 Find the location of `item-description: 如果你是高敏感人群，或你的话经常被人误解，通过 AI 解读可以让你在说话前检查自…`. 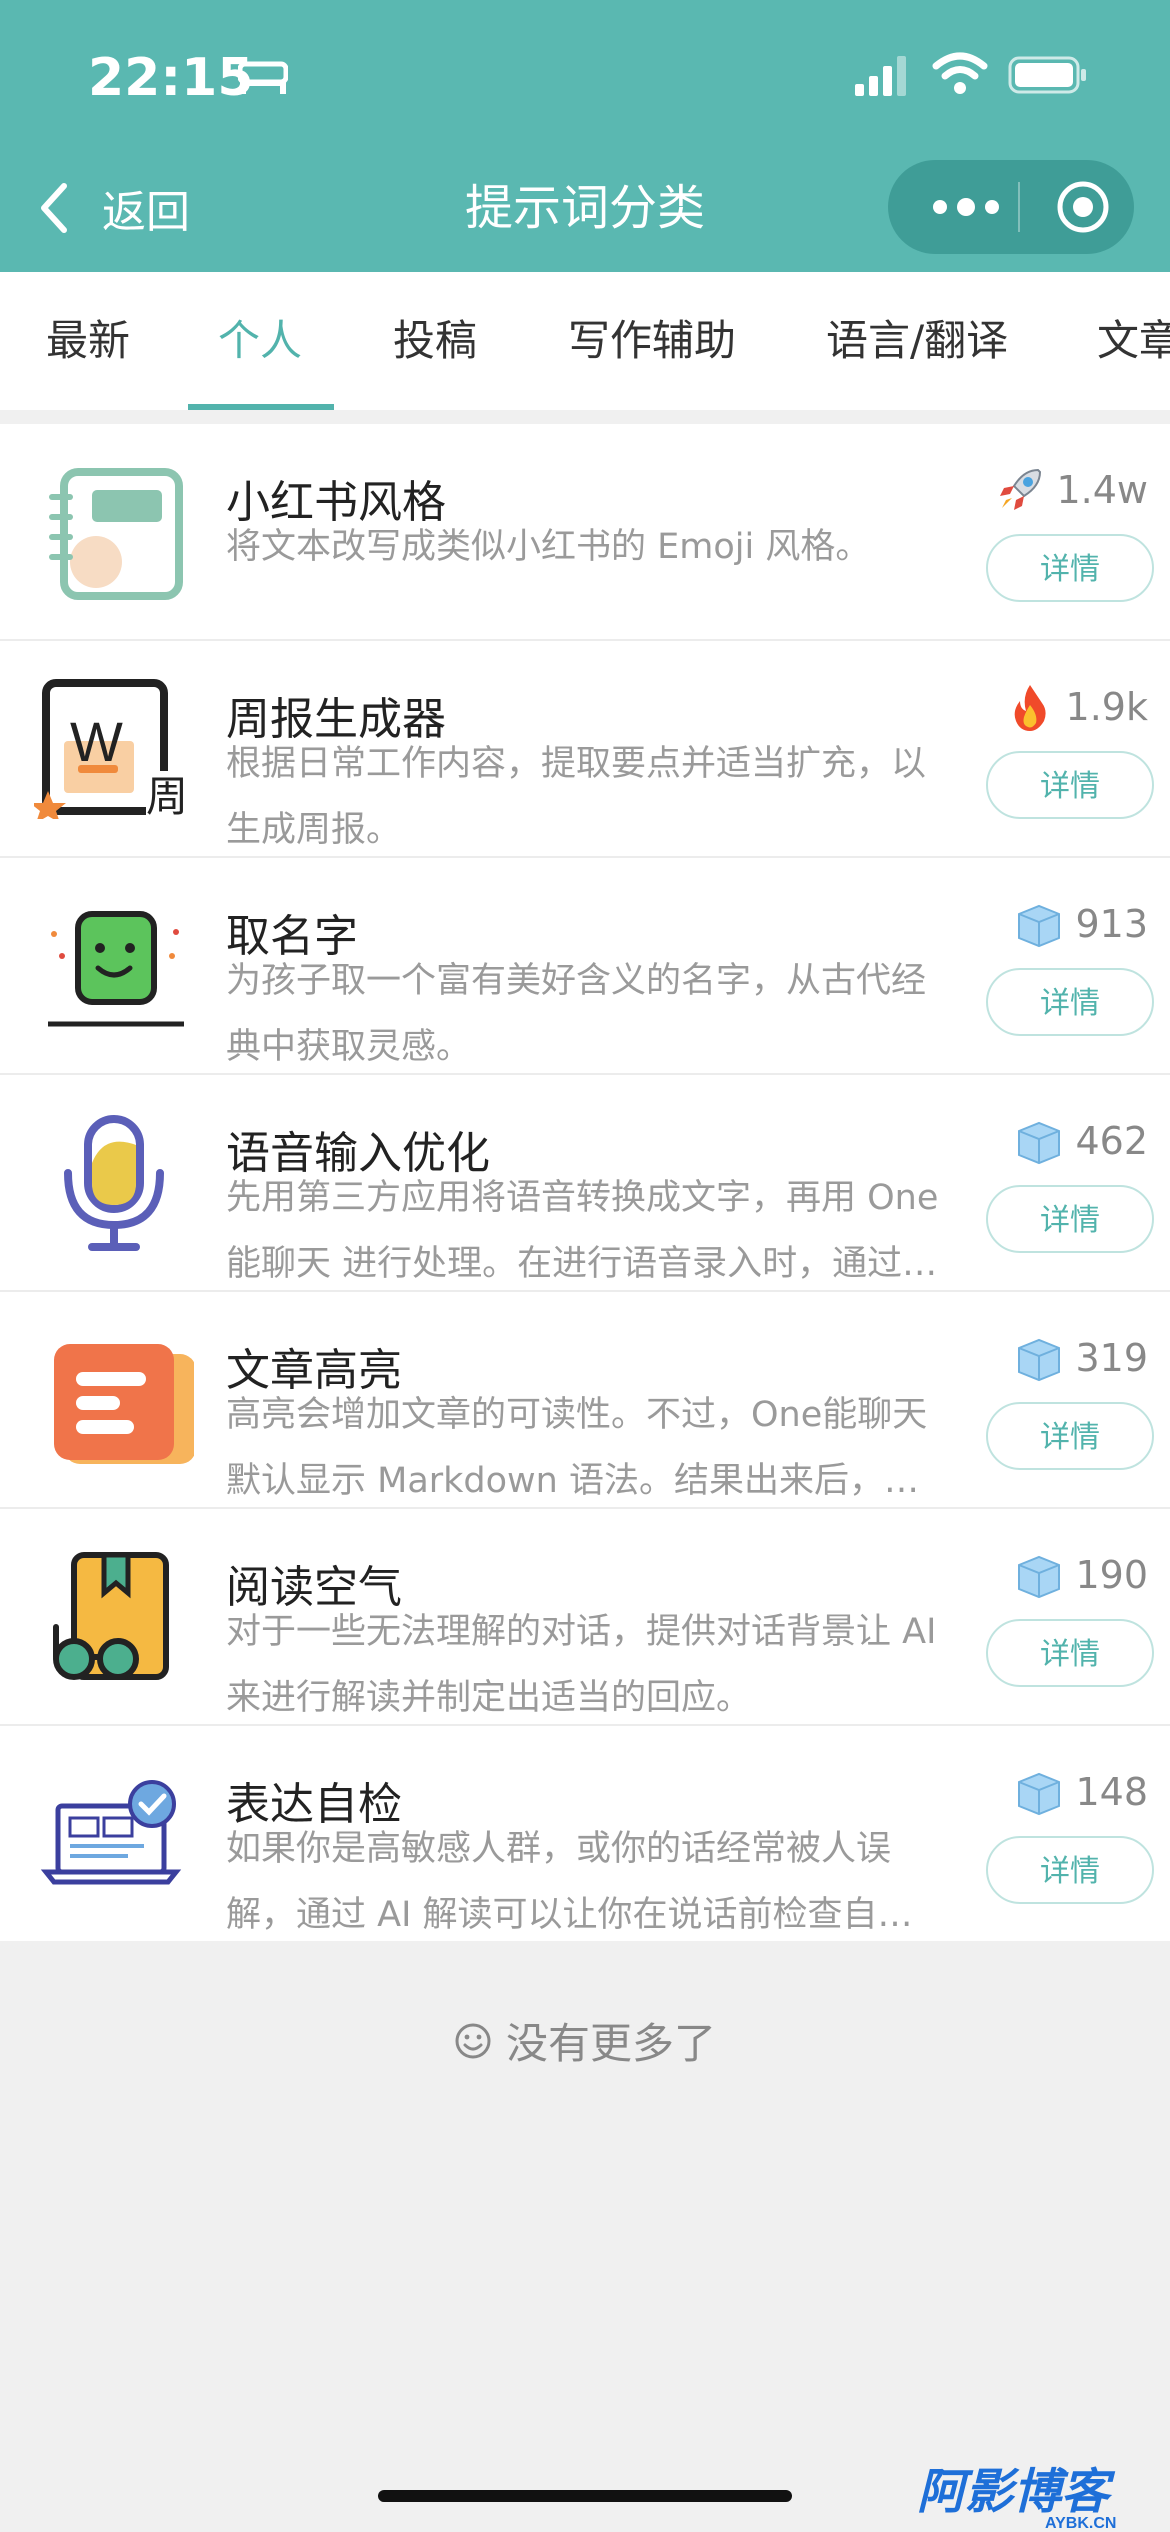

item-description: 如果你是高敏感人群，或你的话经常被人误解，通过 AI 解读可以让你在说话前检查自… is located at coordinates (569, 1882).